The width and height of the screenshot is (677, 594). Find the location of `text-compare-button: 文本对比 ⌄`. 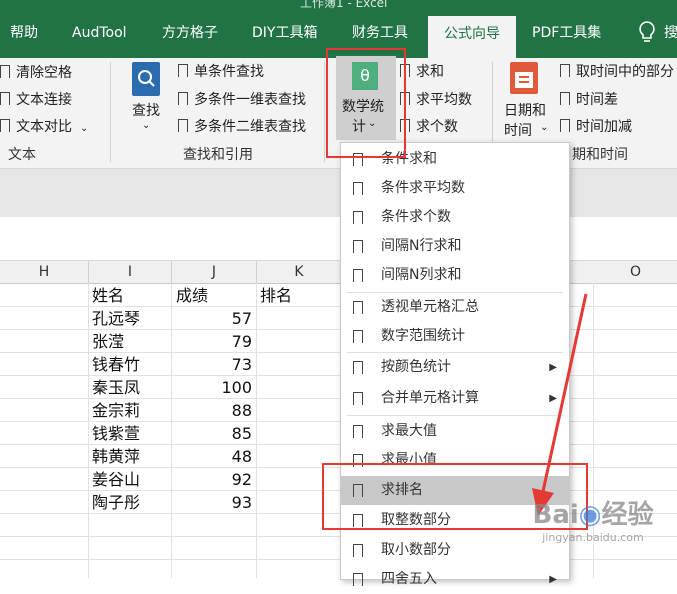

text-compare-button: 文本对比 ⌄ is located at coordinates (44, 126).